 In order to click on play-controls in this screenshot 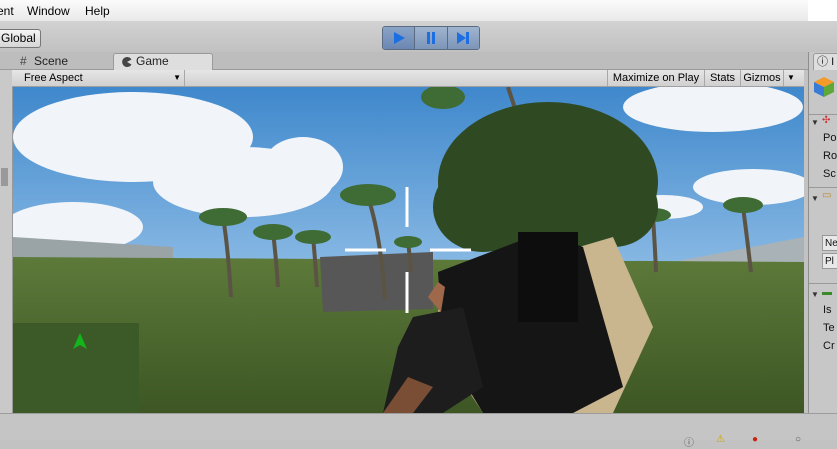, I will do `click(431, 38)`.